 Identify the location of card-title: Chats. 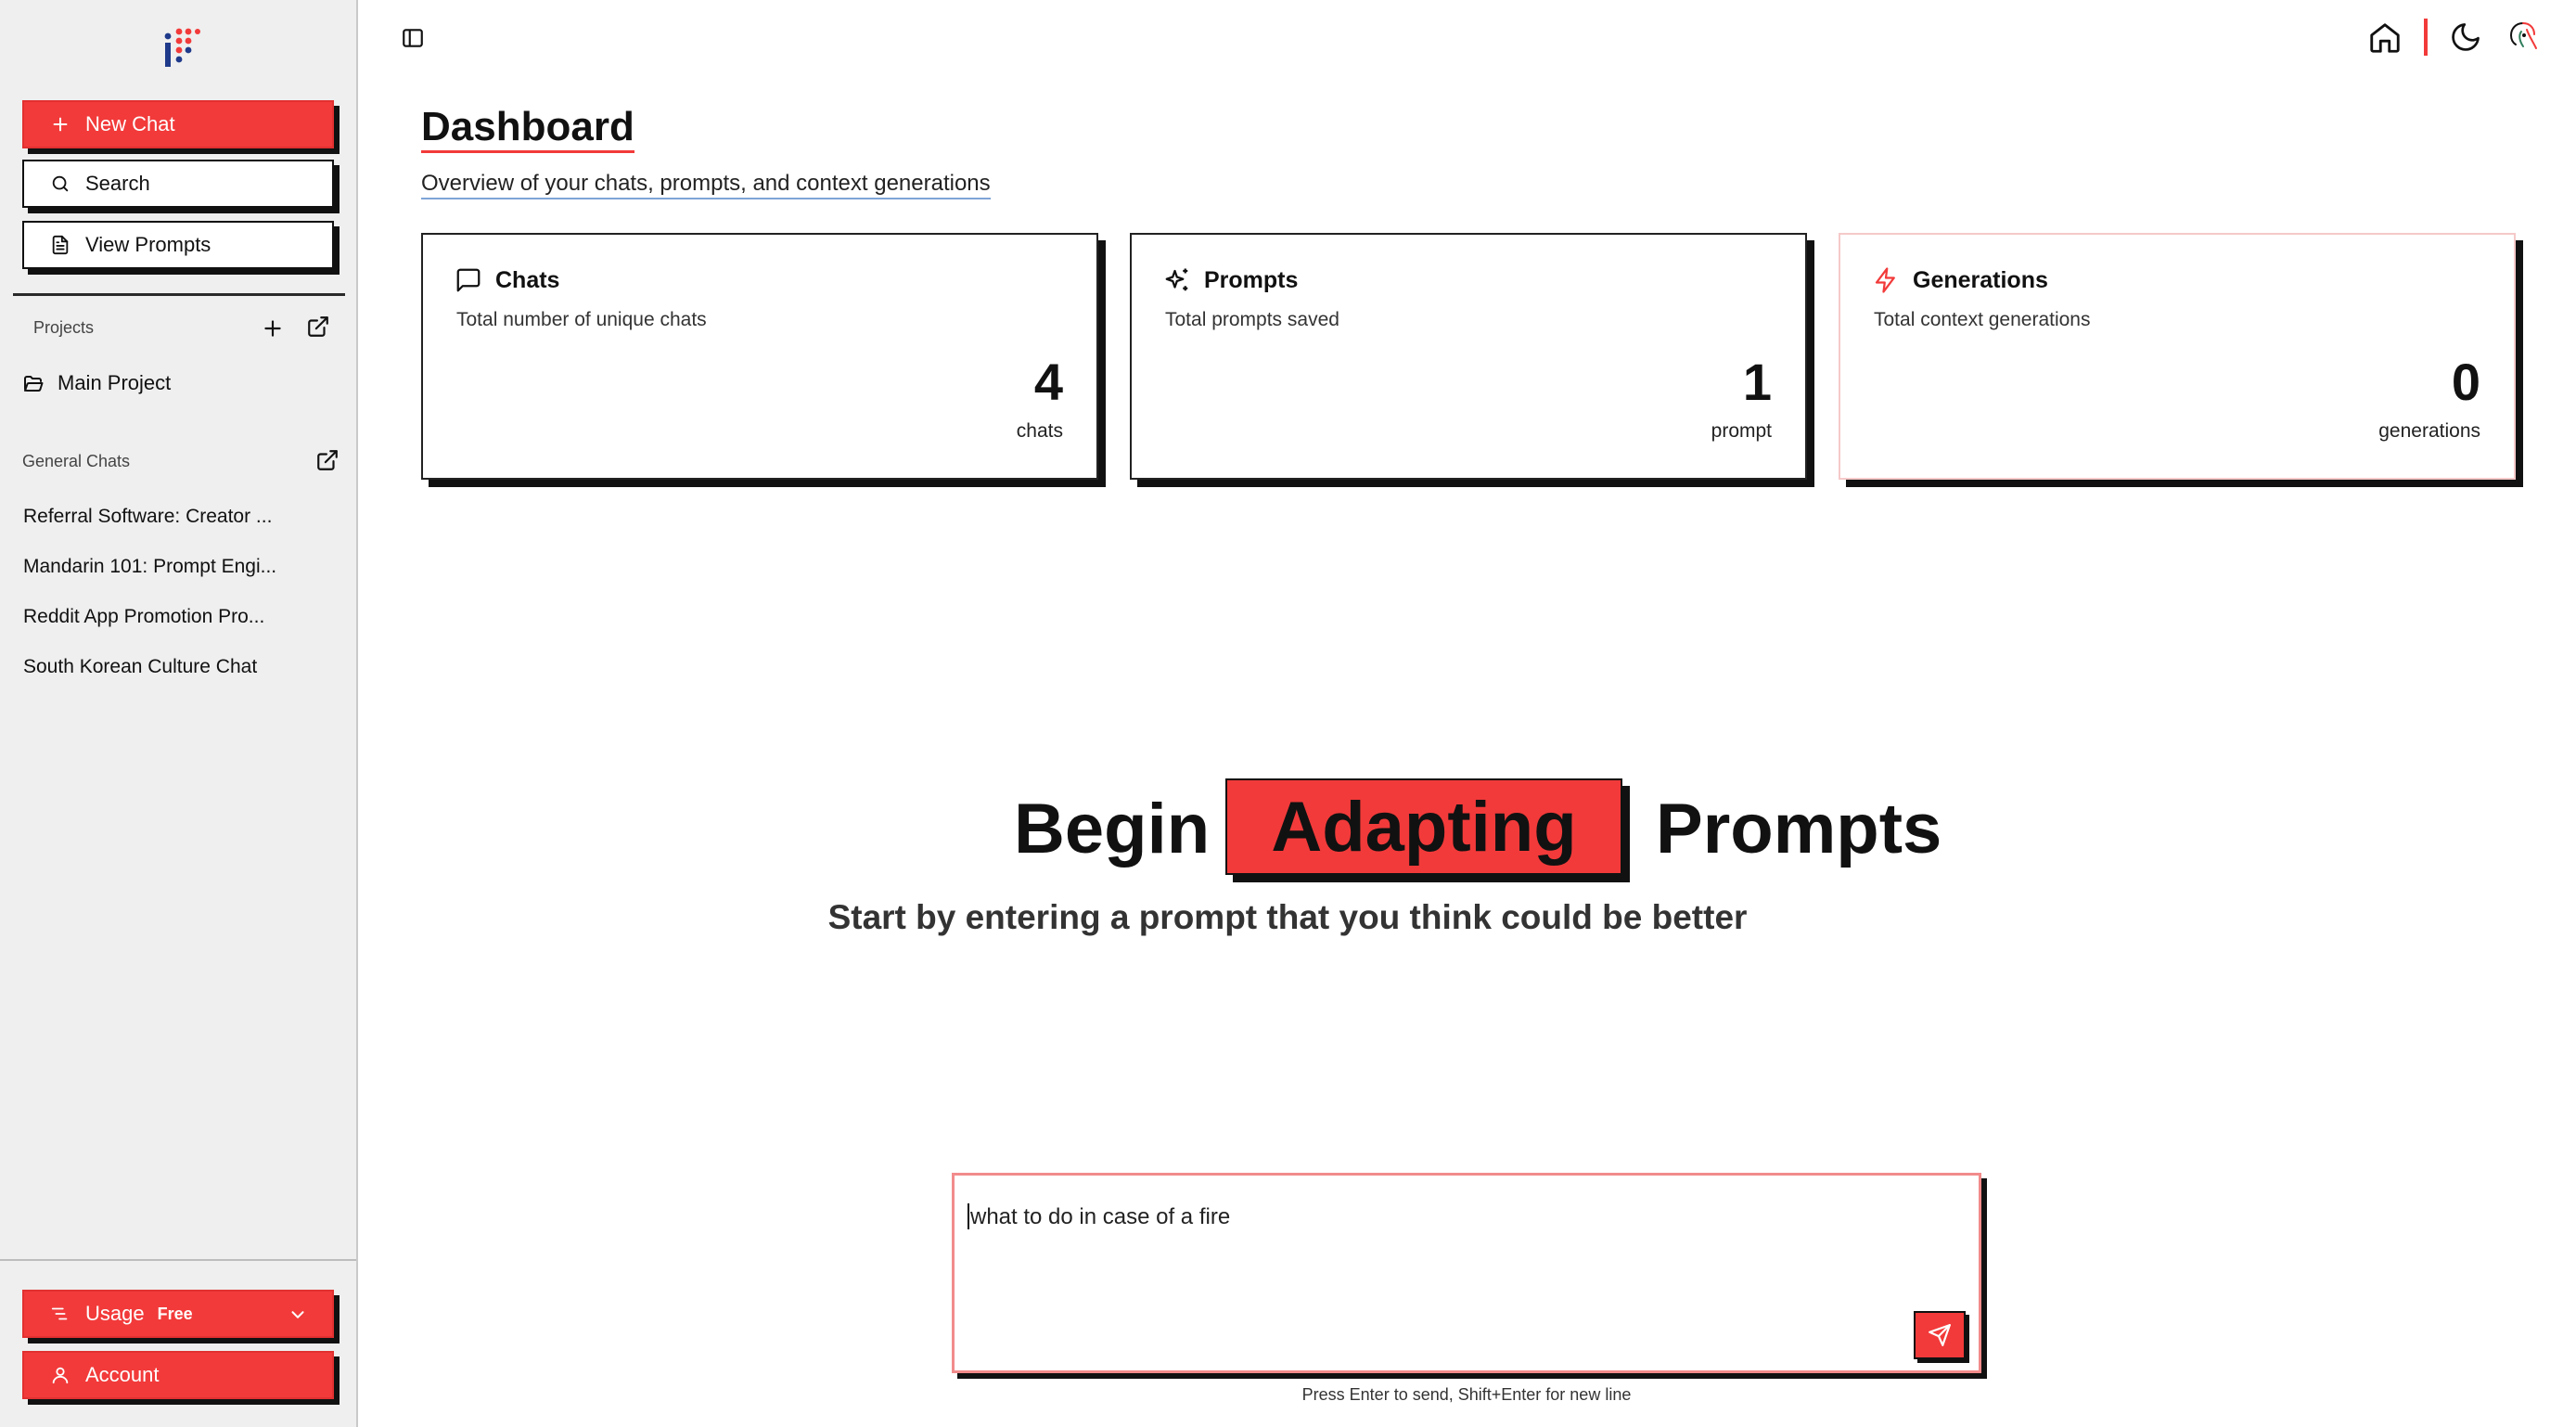
(527, 279).